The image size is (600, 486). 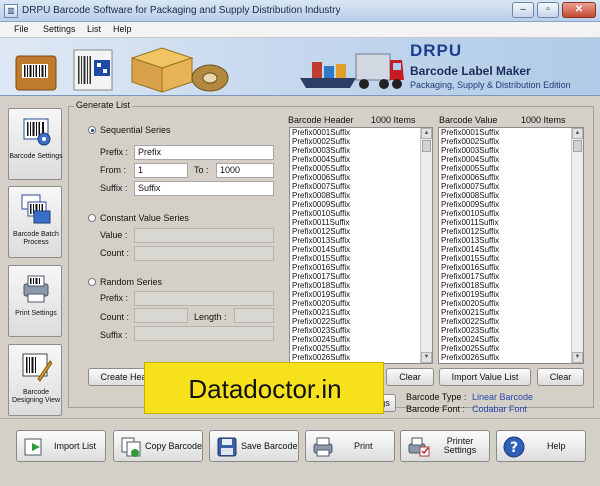 I want to click on batch-process-icon, so click(x=36, y=209).